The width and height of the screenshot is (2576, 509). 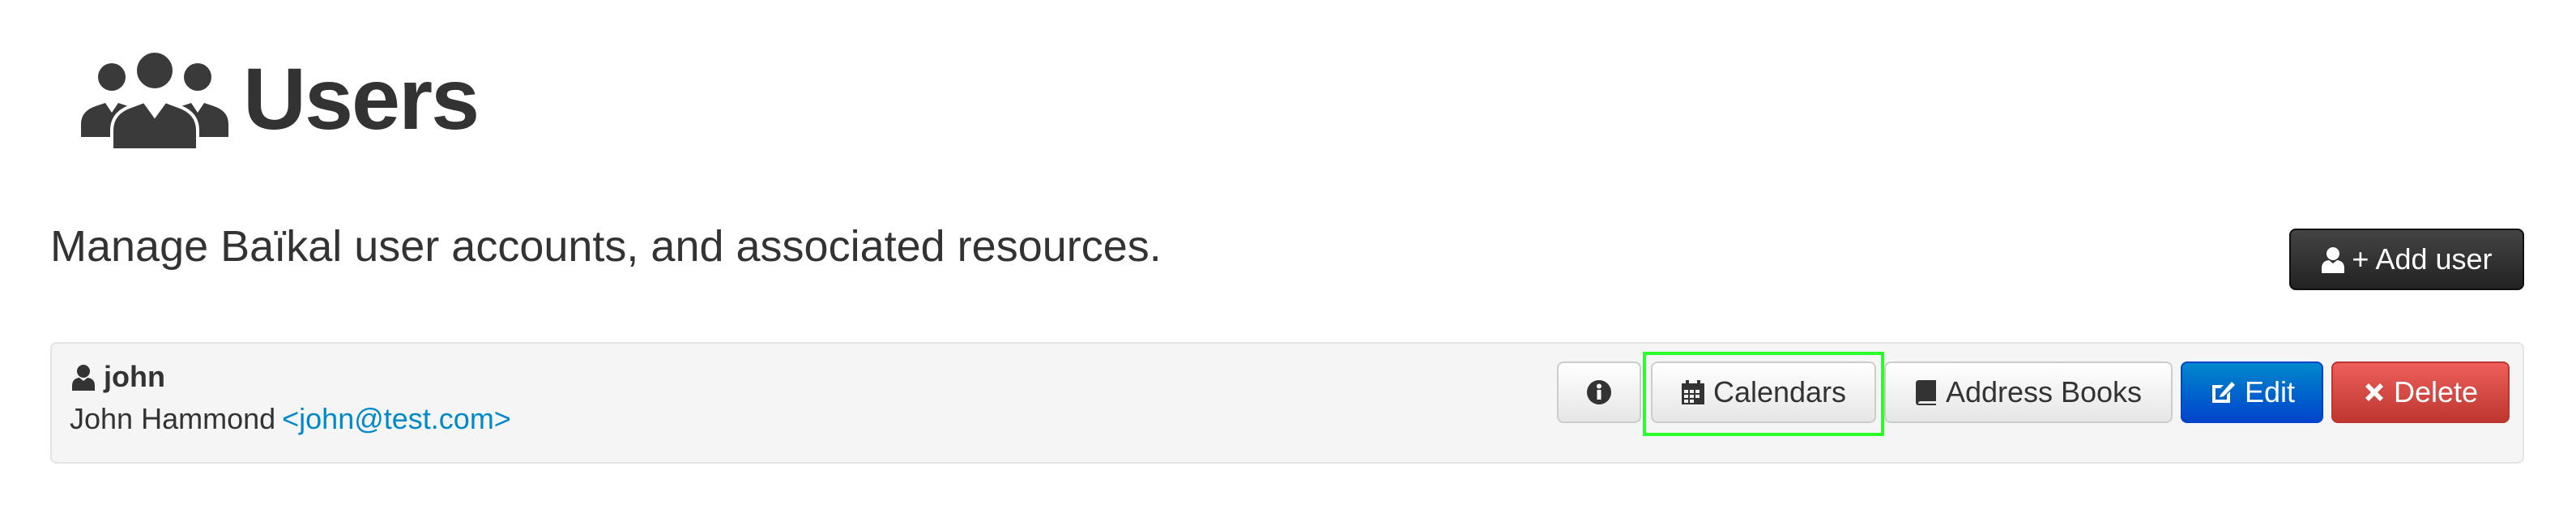 What do you see at coordinates (361, 98) in the screenshot?
I see `page-title: Users` at bounding box center [361, 98].